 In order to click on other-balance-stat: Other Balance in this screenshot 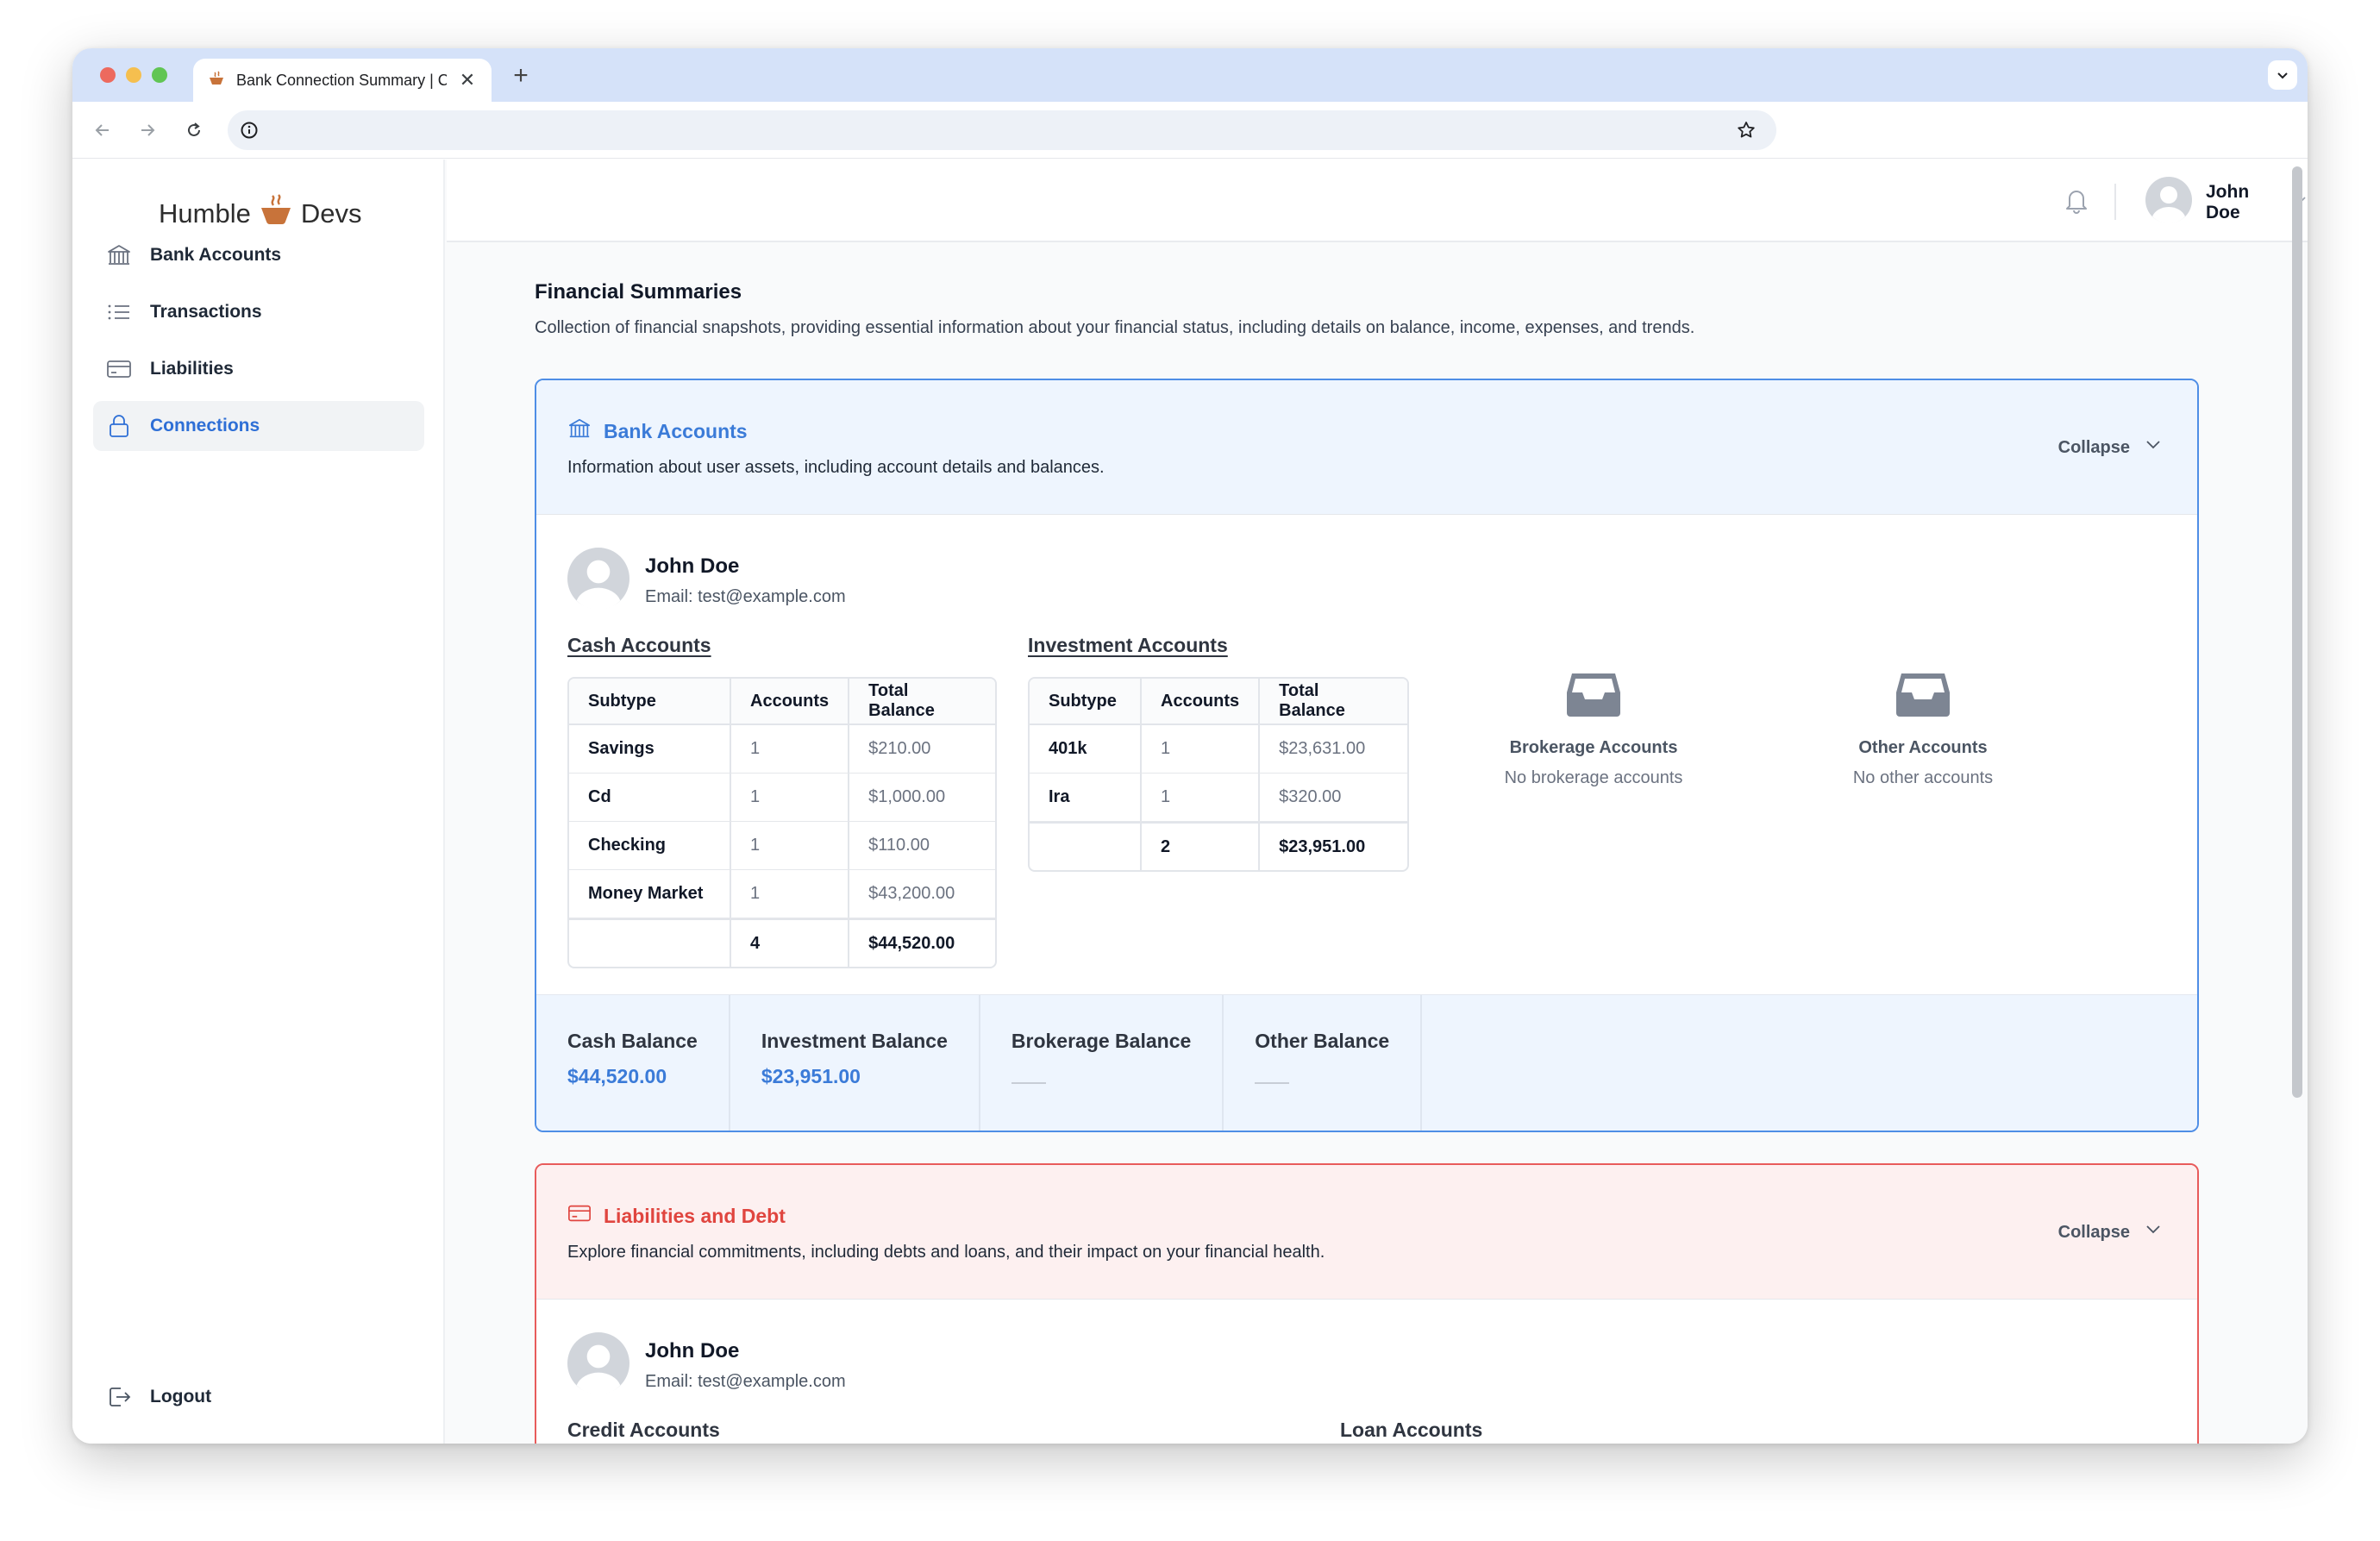, I will do `click(1324, 1063)`.